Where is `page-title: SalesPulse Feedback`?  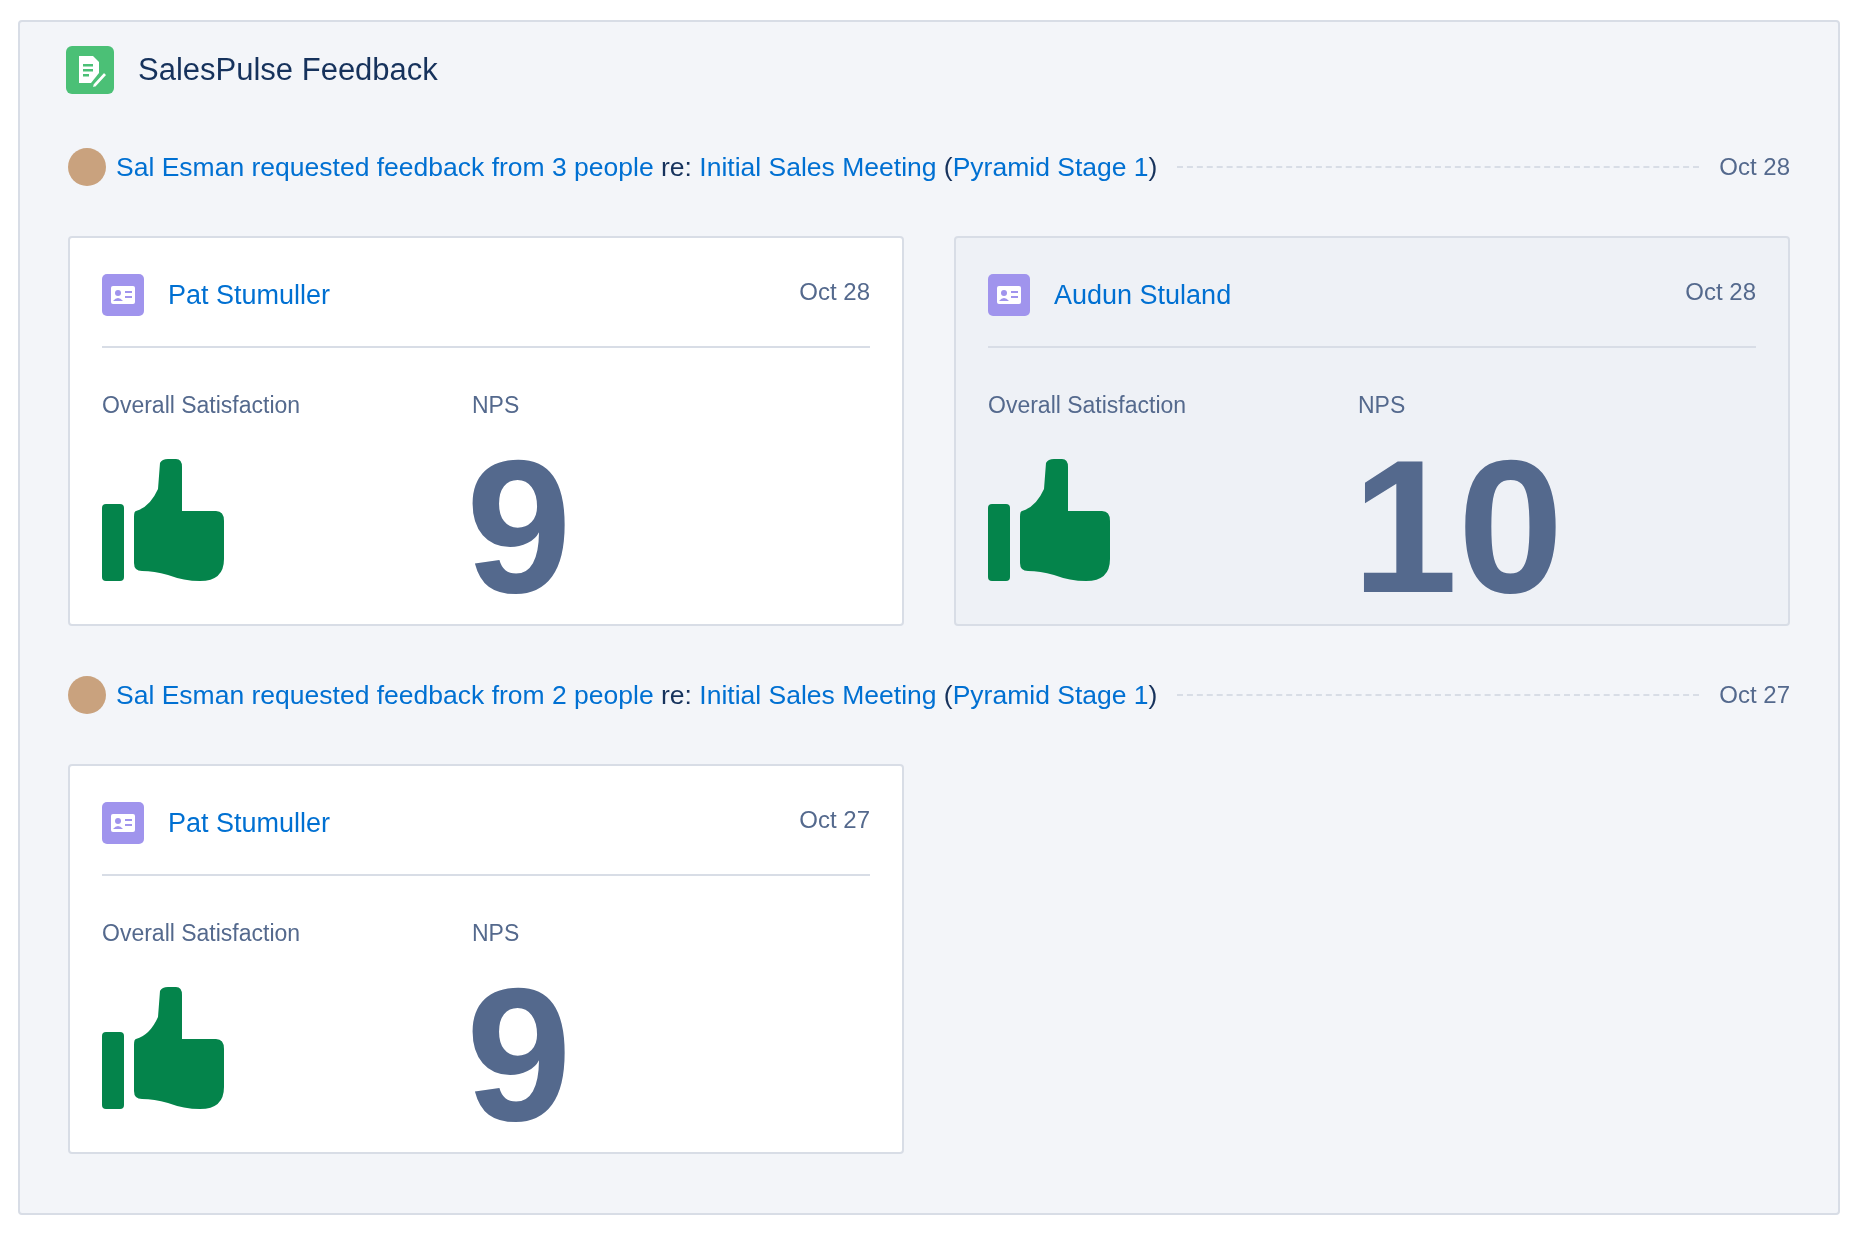
page-title: SalesPulse Feedback is located at coordinates (288, 70).